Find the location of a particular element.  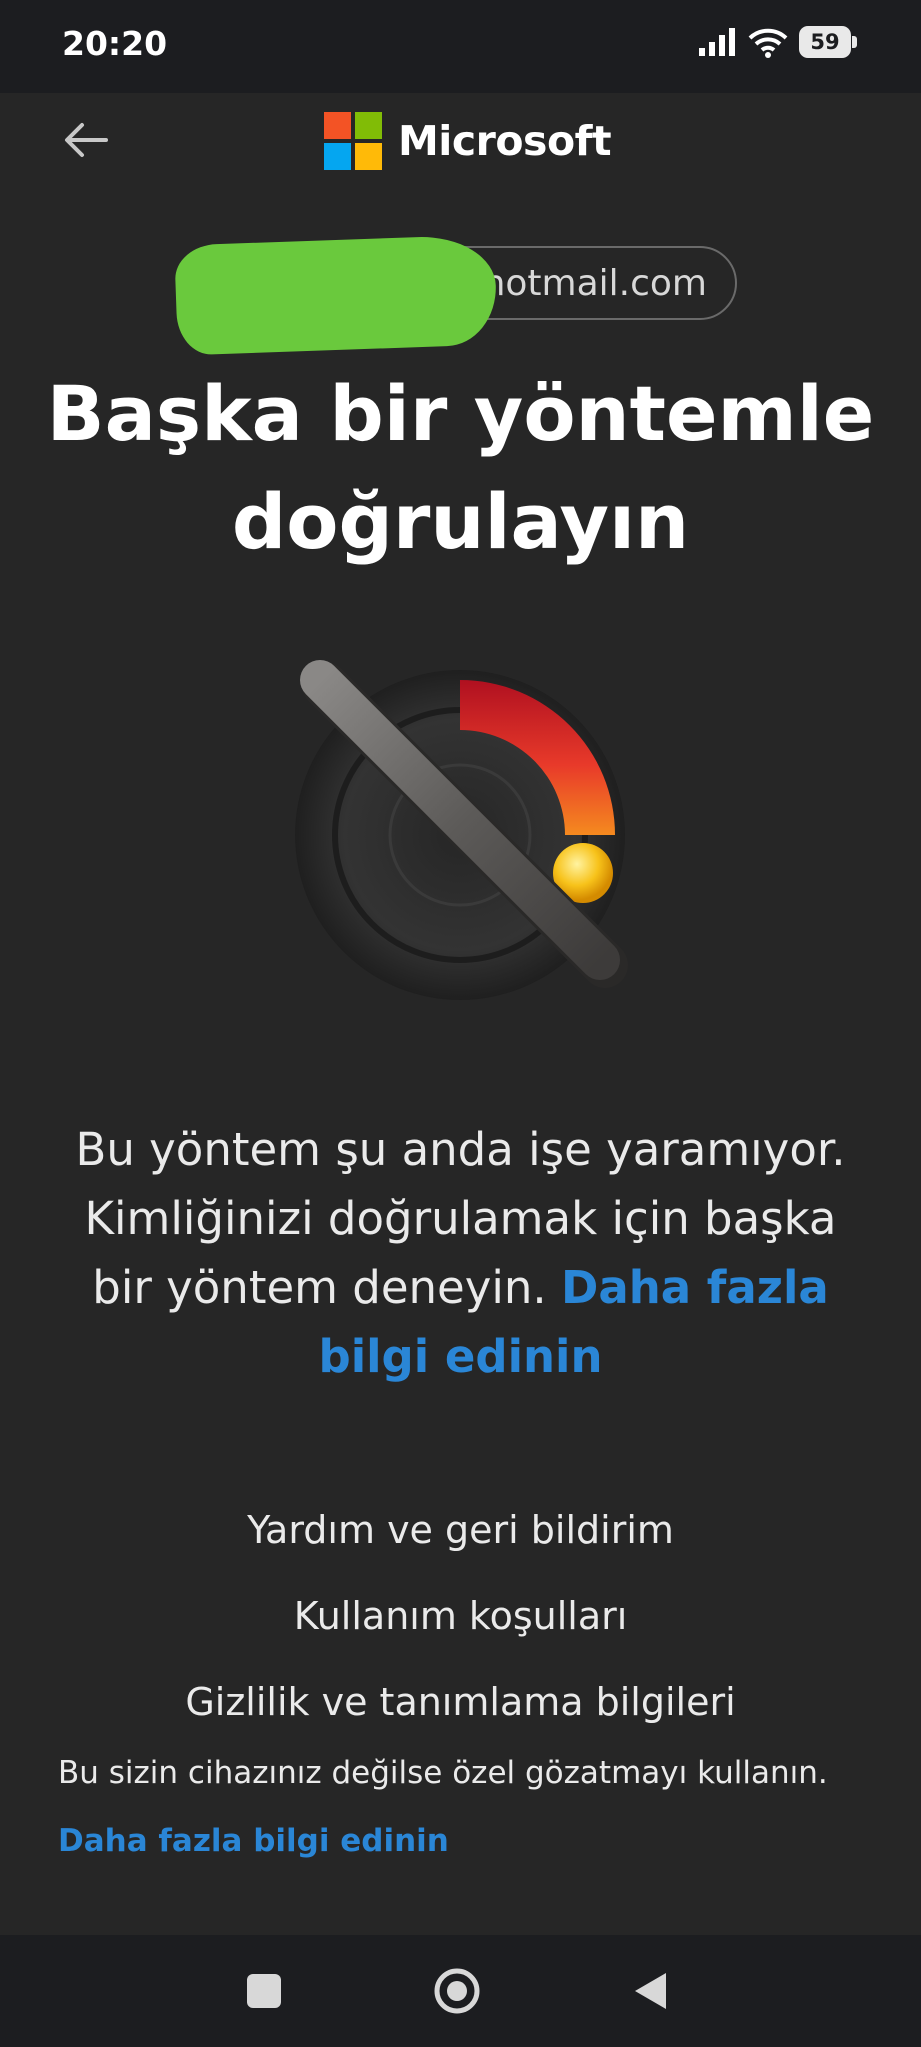

square-icon is located at coordinates (264, 1991).